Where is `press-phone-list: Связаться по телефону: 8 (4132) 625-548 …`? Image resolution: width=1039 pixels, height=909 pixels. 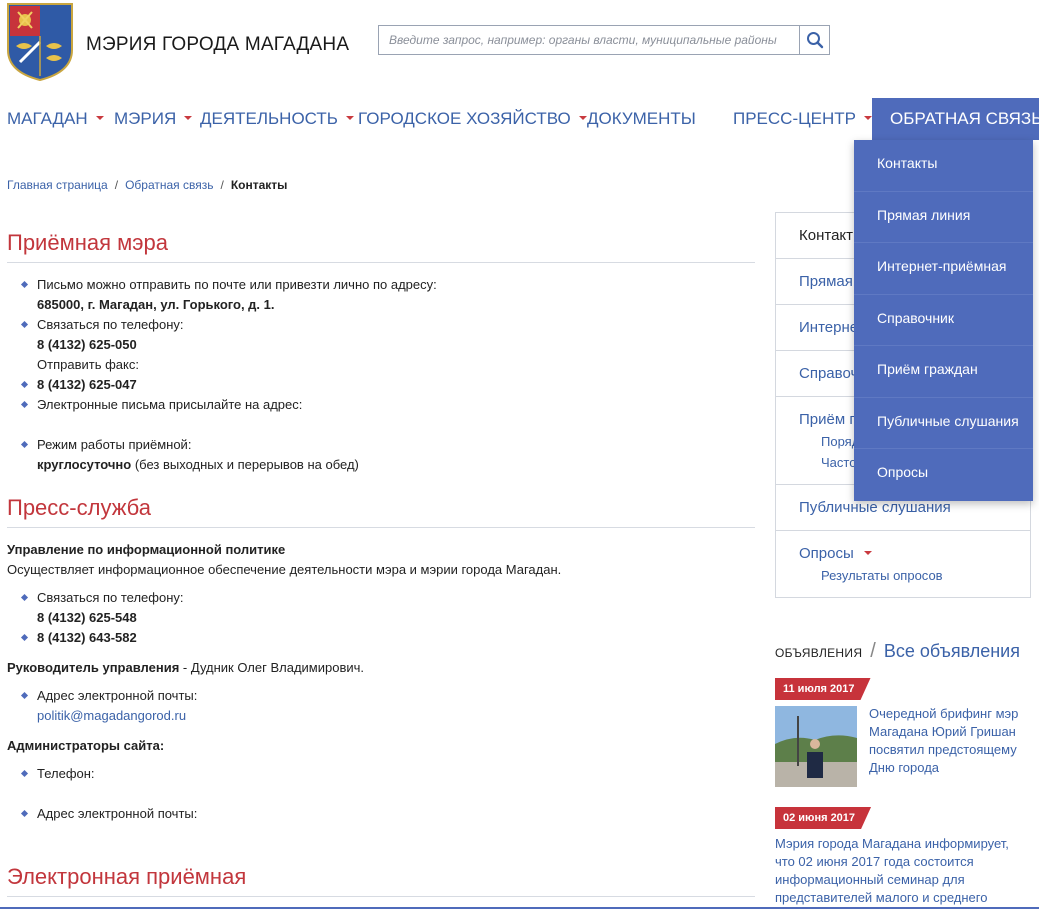 press-phone-list: Связаться по телефону: 8 (4132) 625-548 … is located at coordinates (381, 618).